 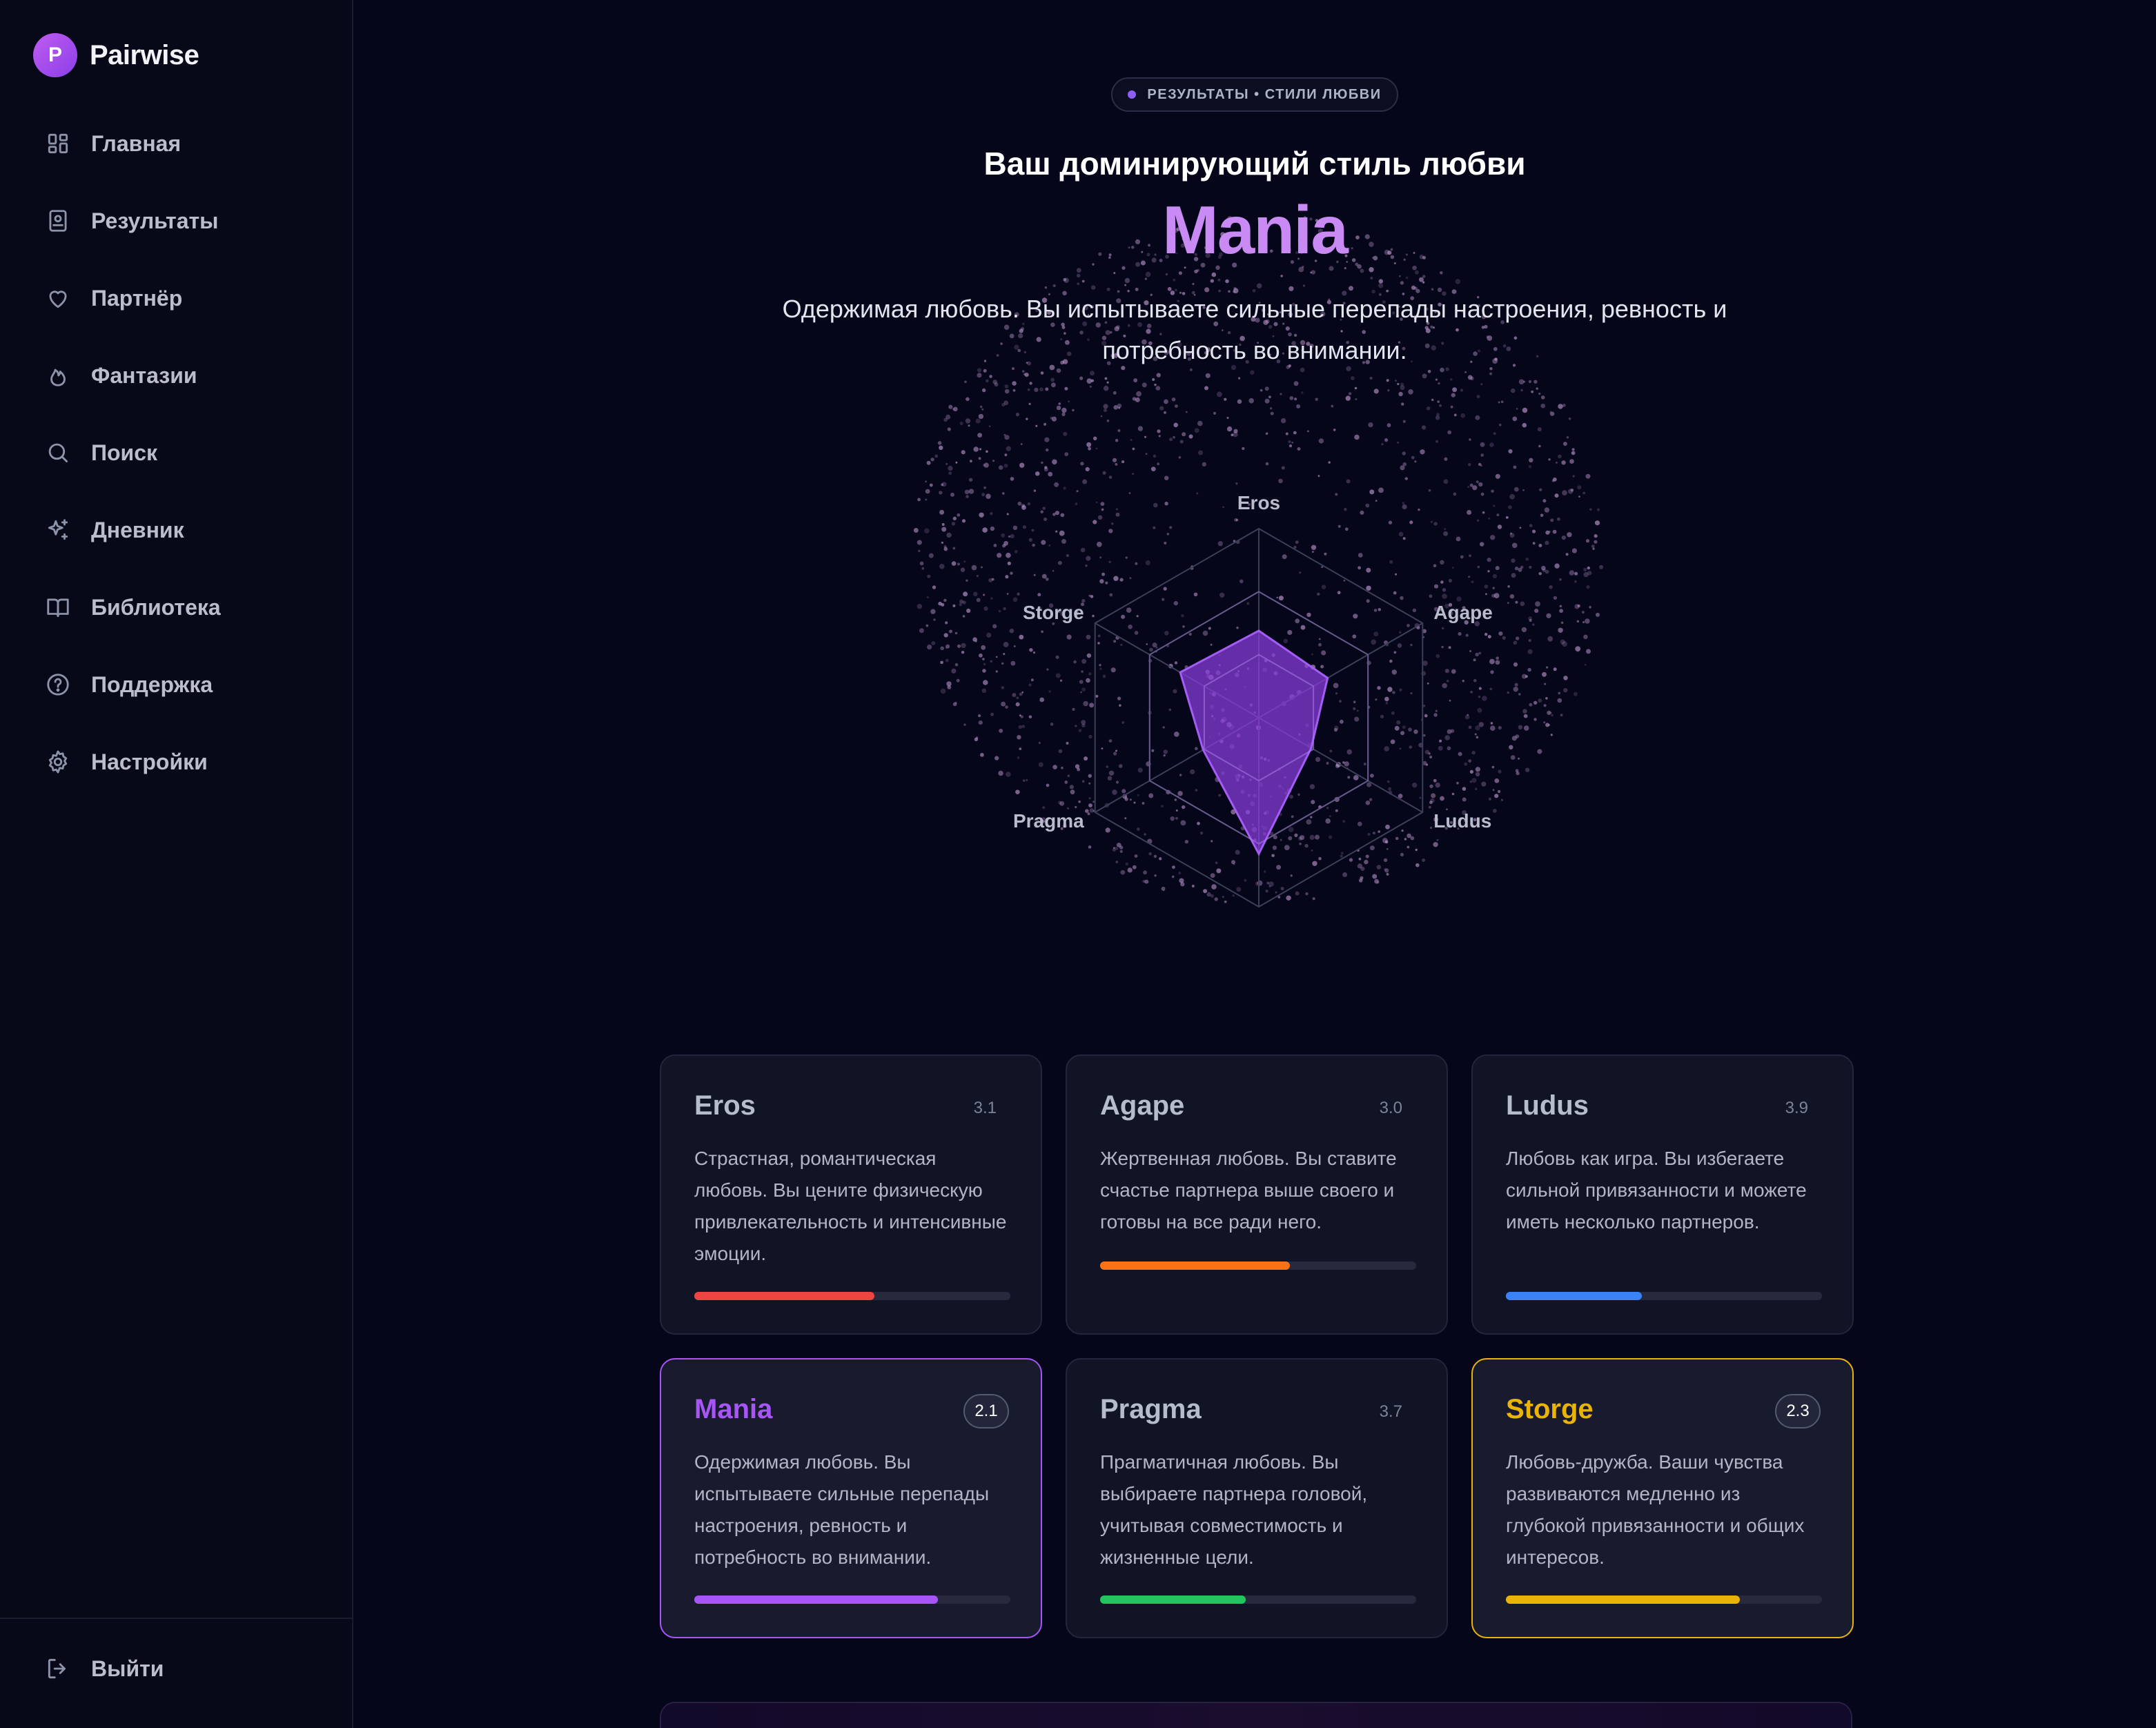 I want to click on sparkles-icon, so click(x=58, y=530).